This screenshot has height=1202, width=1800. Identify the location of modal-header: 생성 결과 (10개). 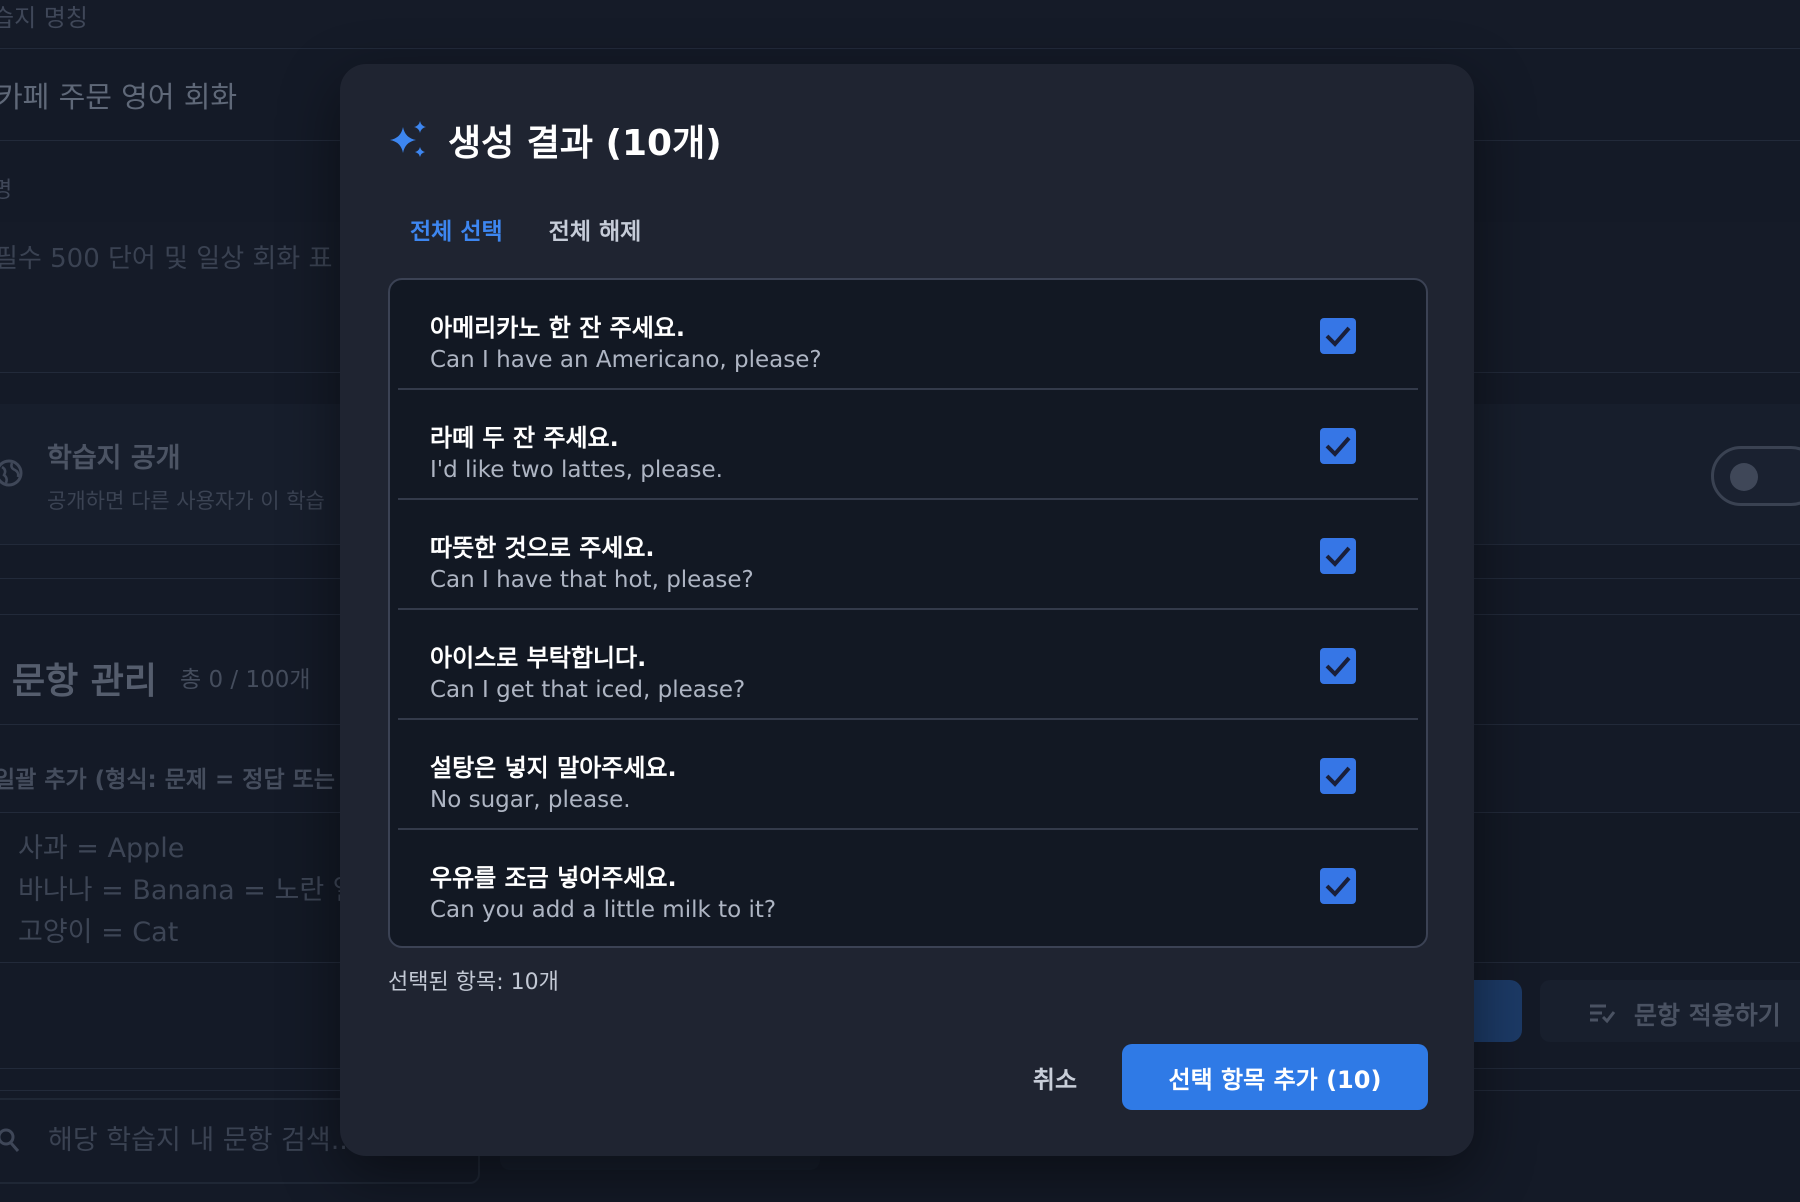
(555, 140).